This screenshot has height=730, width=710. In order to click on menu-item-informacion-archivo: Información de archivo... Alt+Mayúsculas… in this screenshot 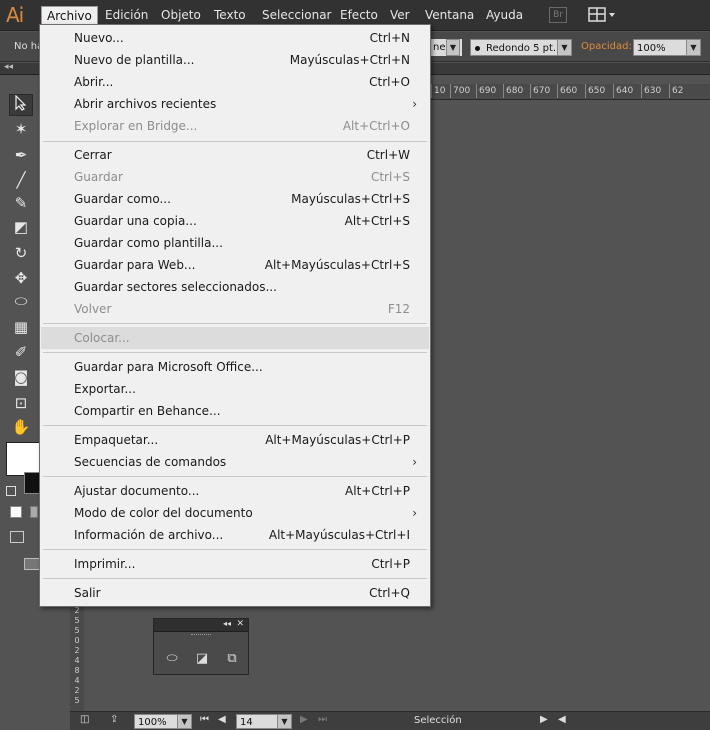, I will do `click(235, 535)`.